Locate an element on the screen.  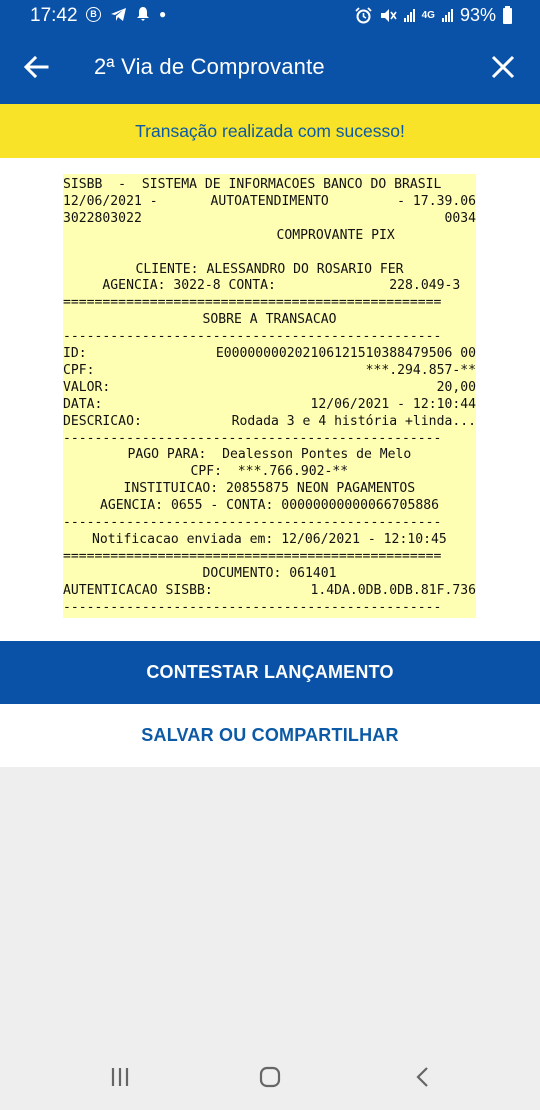
status-left-icons: B ● is located at coordinates (126, 14).